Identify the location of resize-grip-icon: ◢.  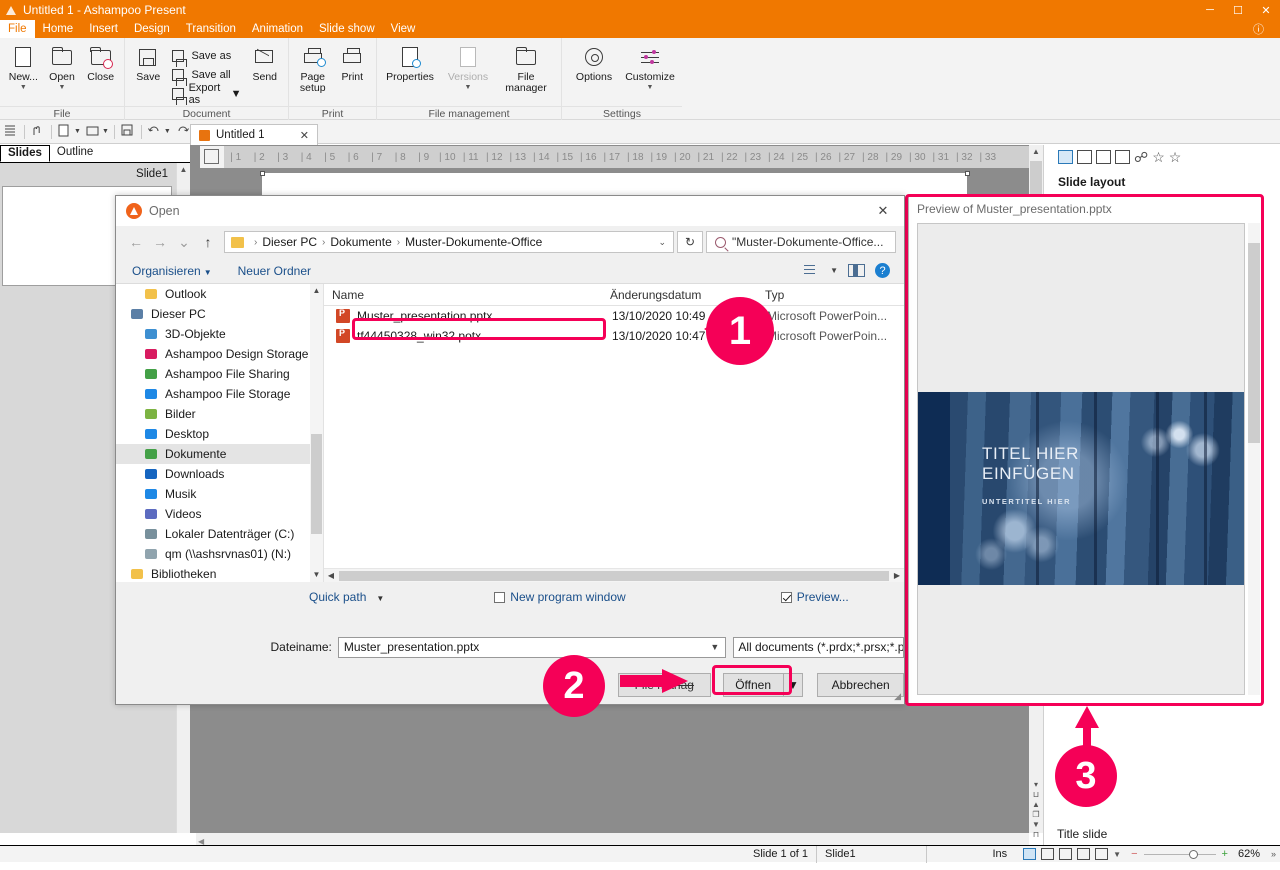
(897, 696).